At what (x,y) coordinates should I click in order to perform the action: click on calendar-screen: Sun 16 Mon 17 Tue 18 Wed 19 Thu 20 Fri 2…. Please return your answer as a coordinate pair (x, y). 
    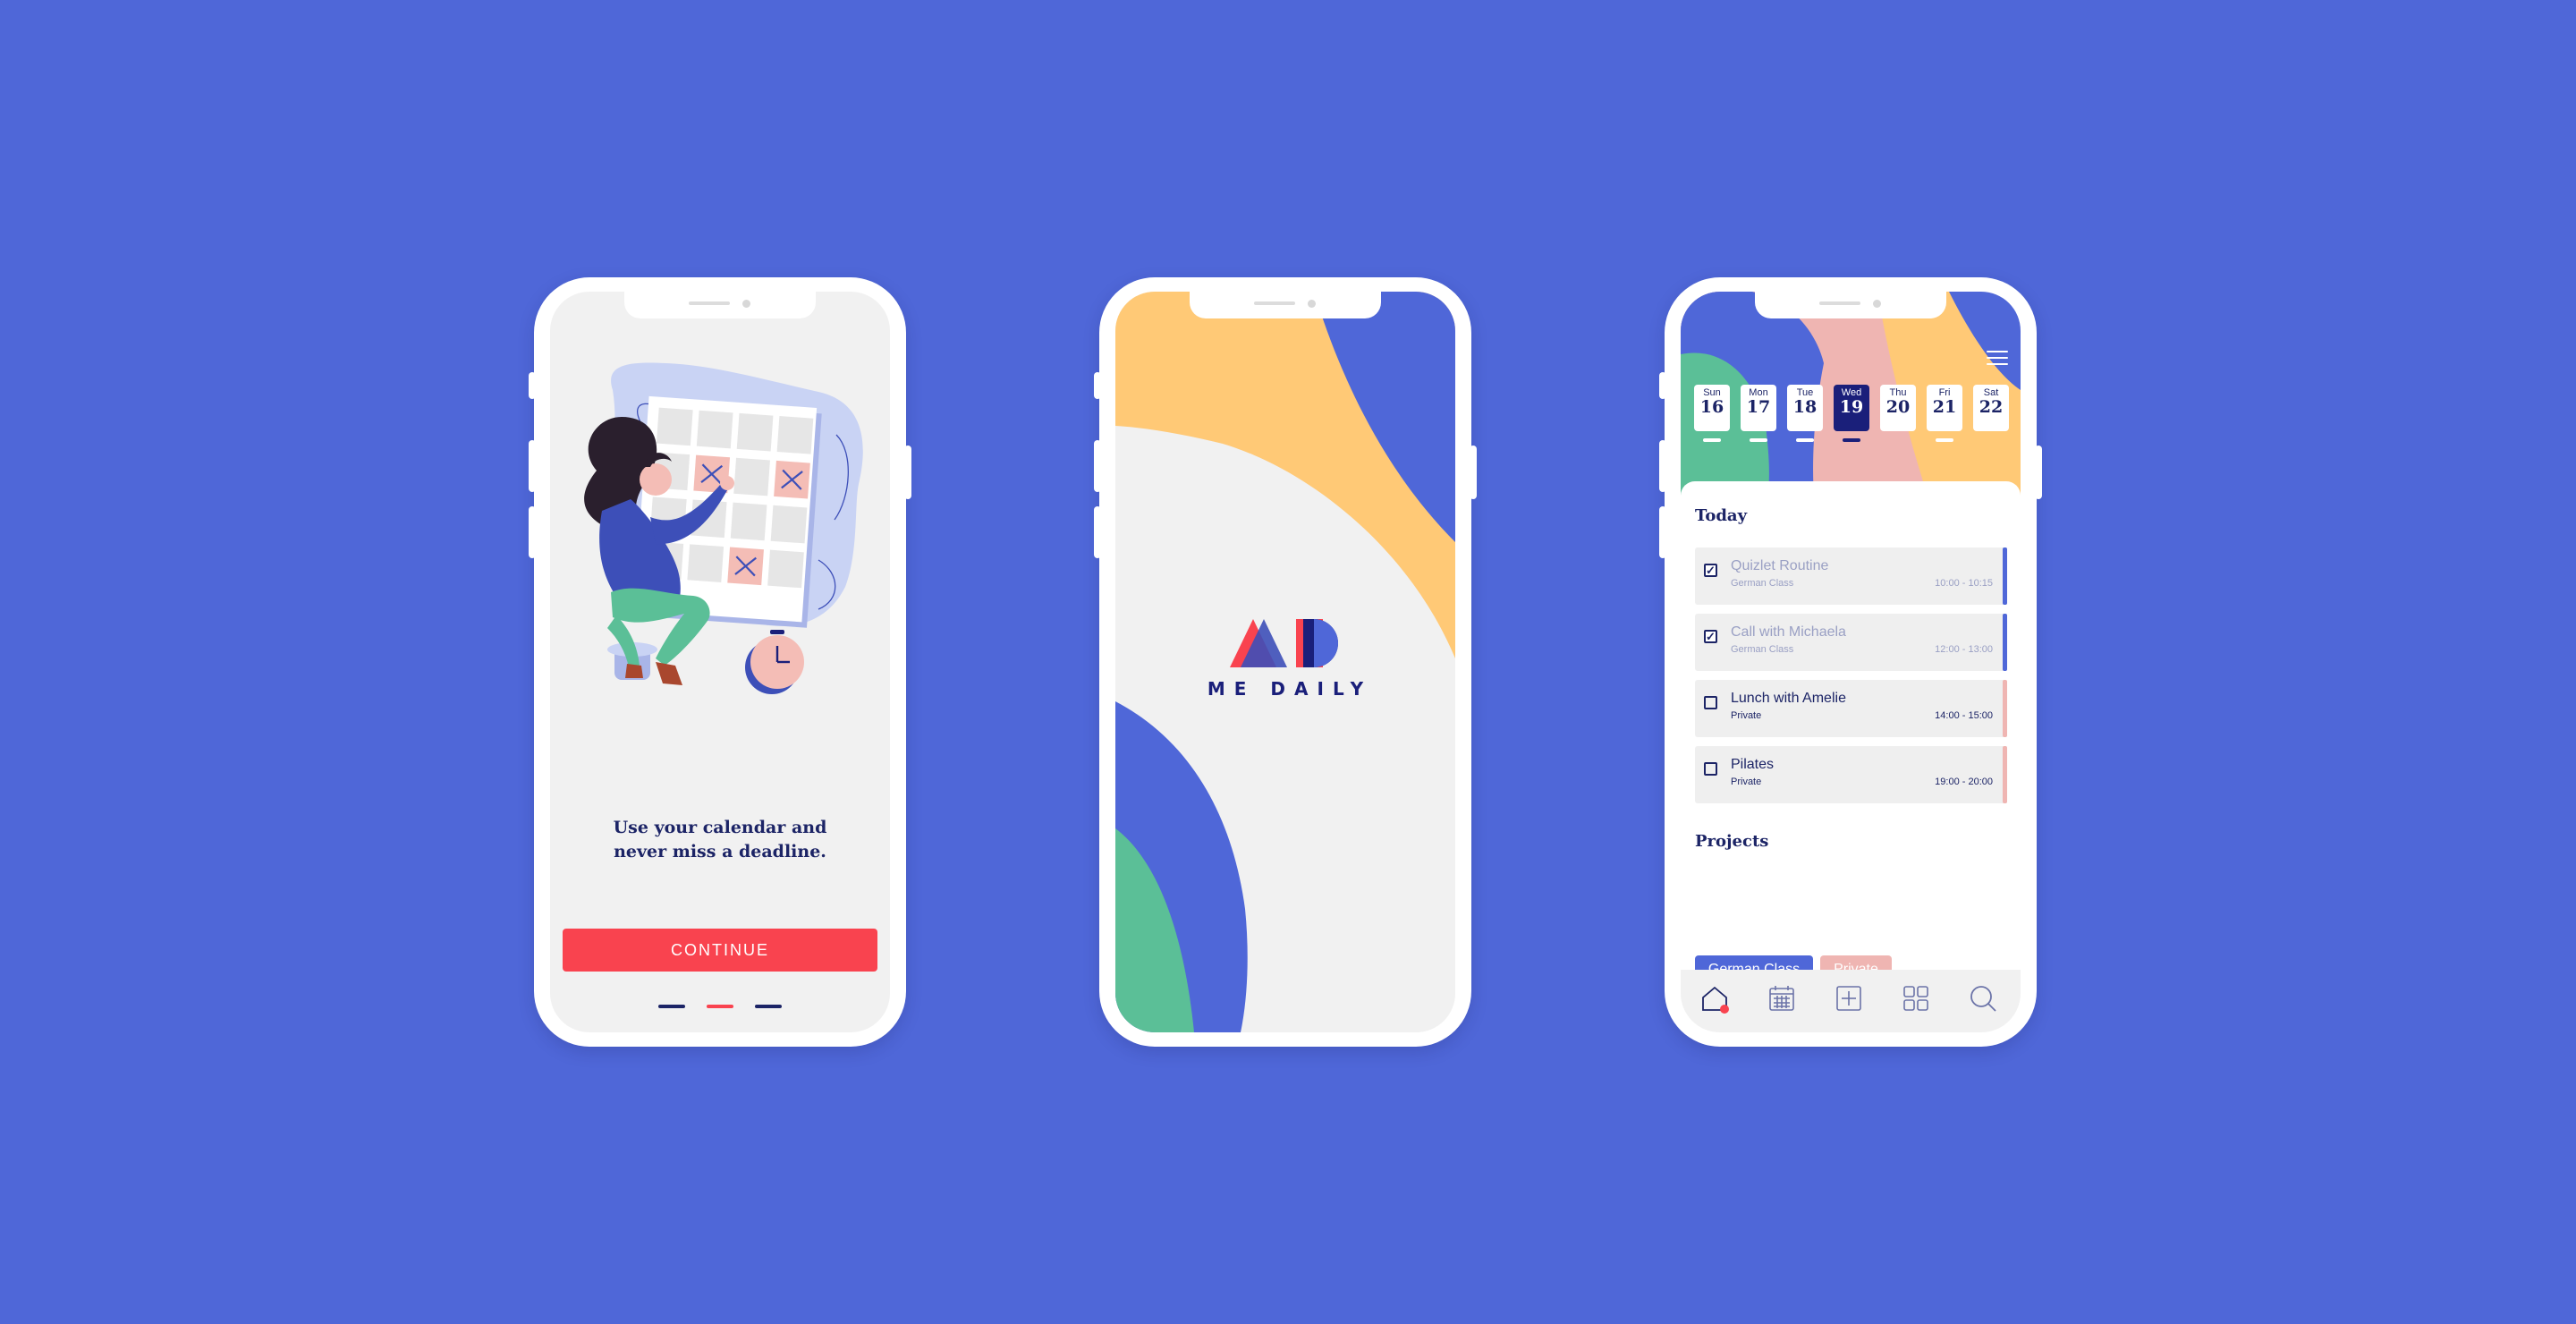
    Looking at the image, I should click on (1851, 662).